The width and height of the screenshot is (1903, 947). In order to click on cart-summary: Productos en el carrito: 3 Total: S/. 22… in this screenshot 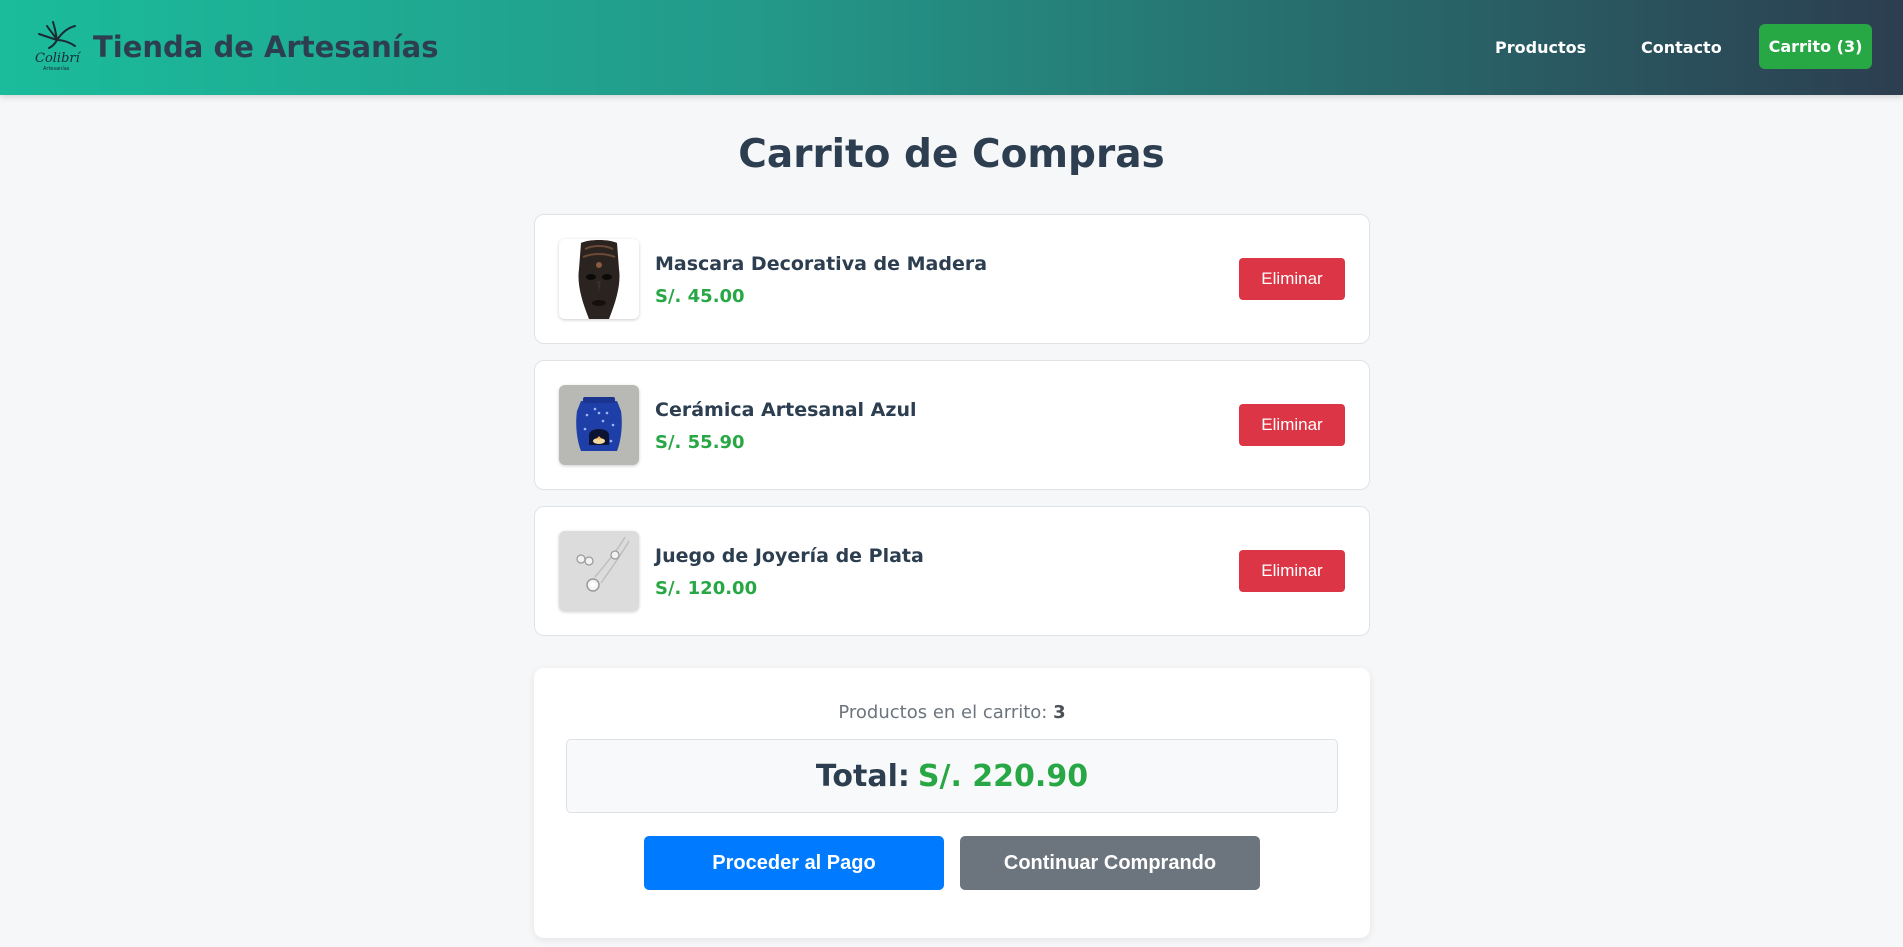, I will do `click(952, 803)`.